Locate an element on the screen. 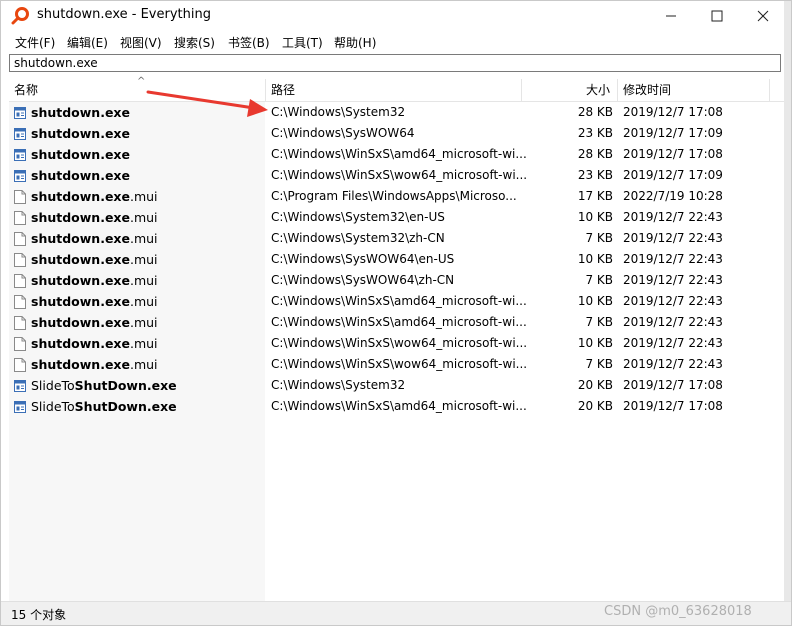  menu-help: 帮助(H) is located at coordinates (355, 42).